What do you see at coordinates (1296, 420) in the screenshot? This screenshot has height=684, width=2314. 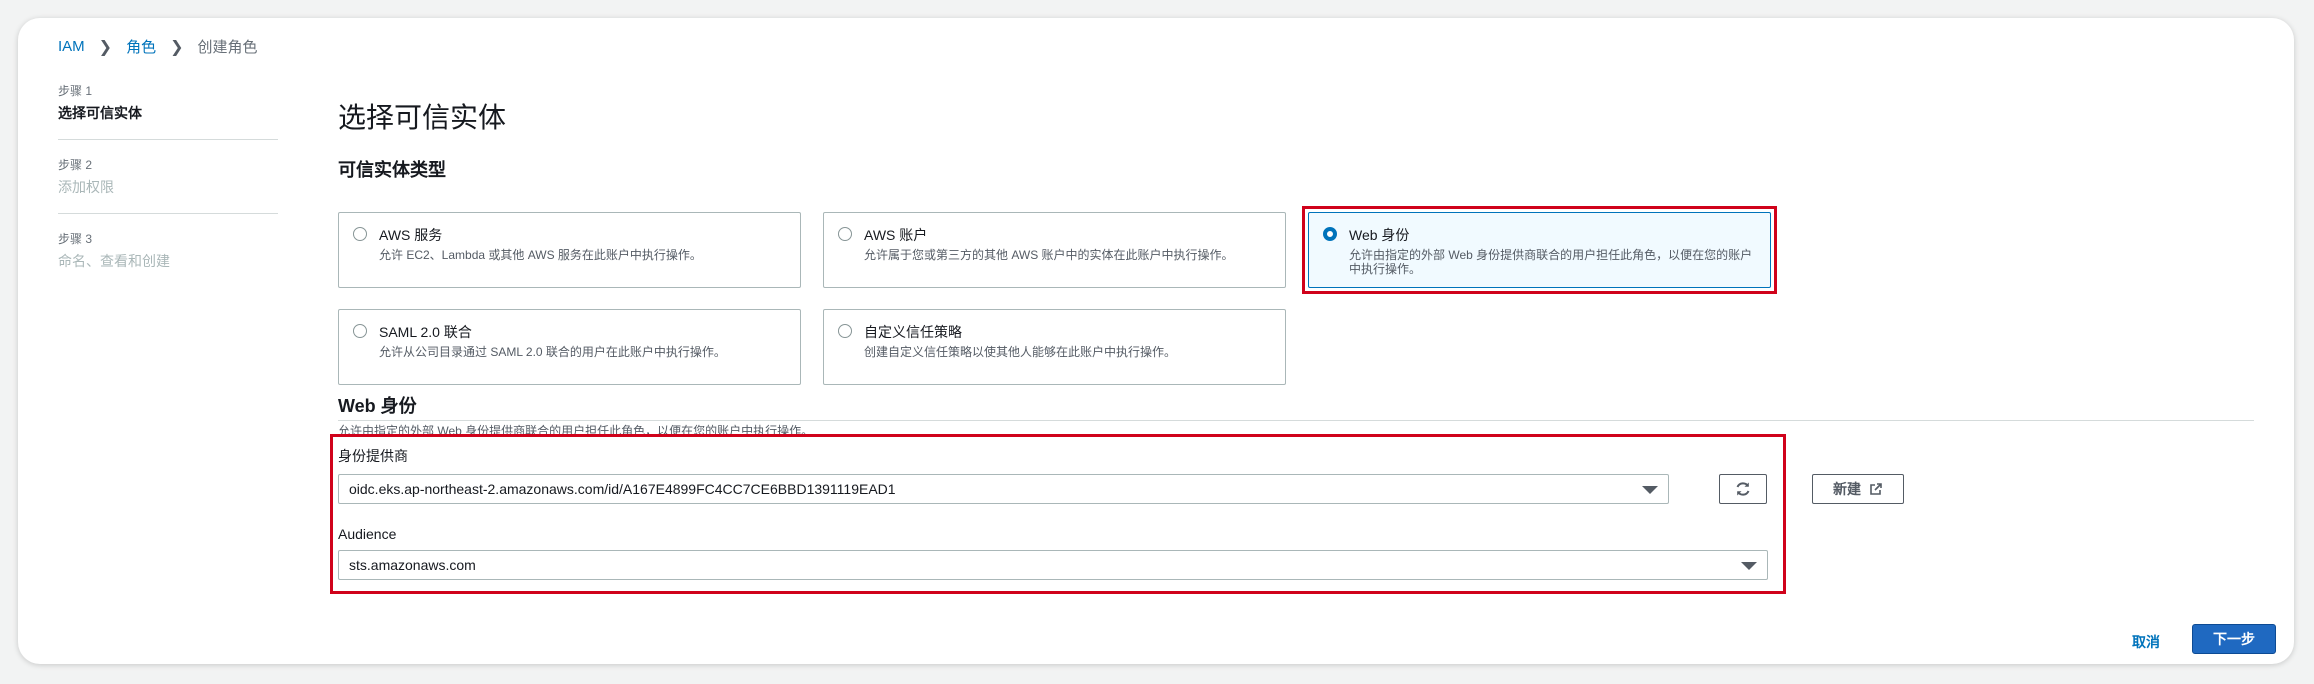 I see `divider` at bounding box center [1296, 420].